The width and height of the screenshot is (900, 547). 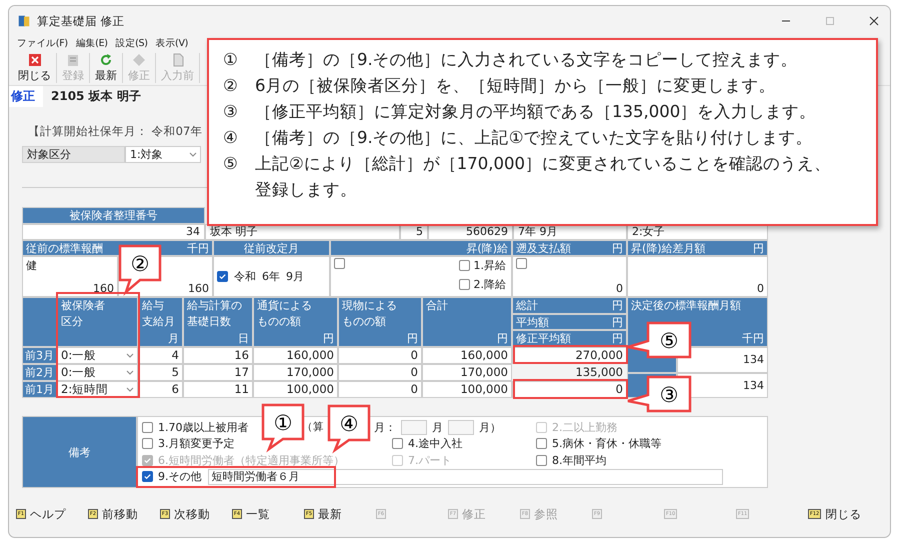 What do you see at coordinates (177, 60) in the screenshot?
I see `page-icon` at bounding box center [177, 60].